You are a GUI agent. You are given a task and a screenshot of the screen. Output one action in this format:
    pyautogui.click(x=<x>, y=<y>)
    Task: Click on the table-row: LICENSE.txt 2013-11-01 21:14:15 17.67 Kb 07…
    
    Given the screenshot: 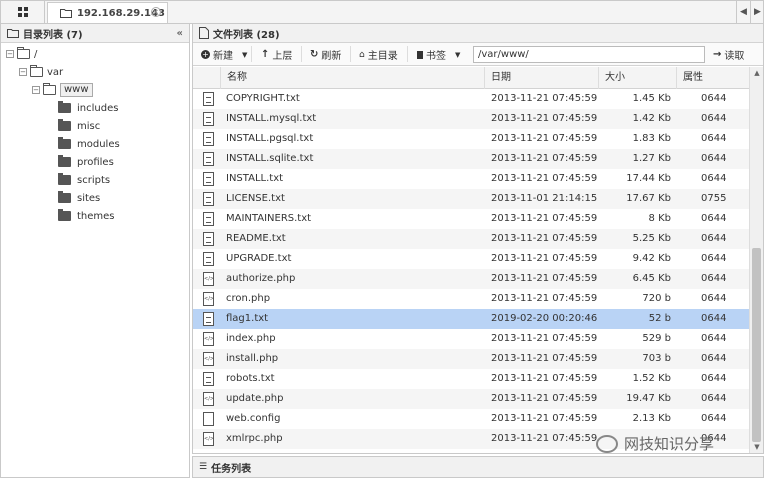 What is the action you would take?
    pyautogui.click(x=471, y=199)
    